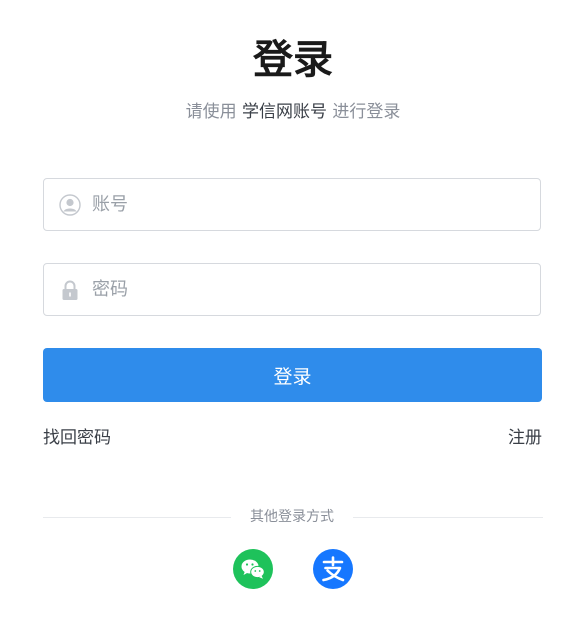 This screenshot has height=621, width=586. What do you see at coordinates (70, 205) in the screenshot?
I see `user-icon` at bounding box center [70, 205].